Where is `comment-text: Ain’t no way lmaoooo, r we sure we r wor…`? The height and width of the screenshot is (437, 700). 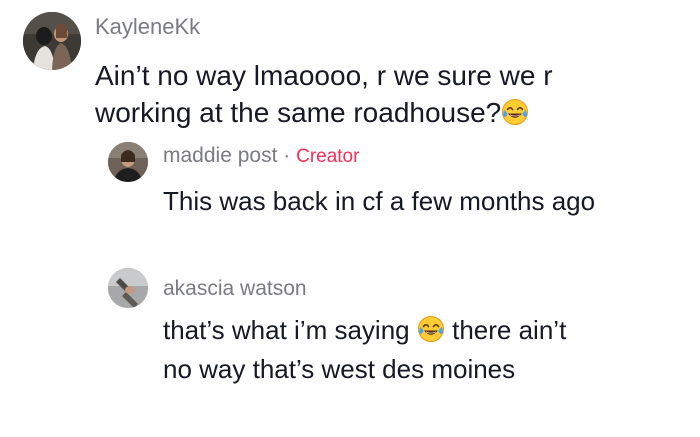 comment-text: Ain’t no way lmaoooo, r we sure we r wor… is located at coordinates (375, 94).